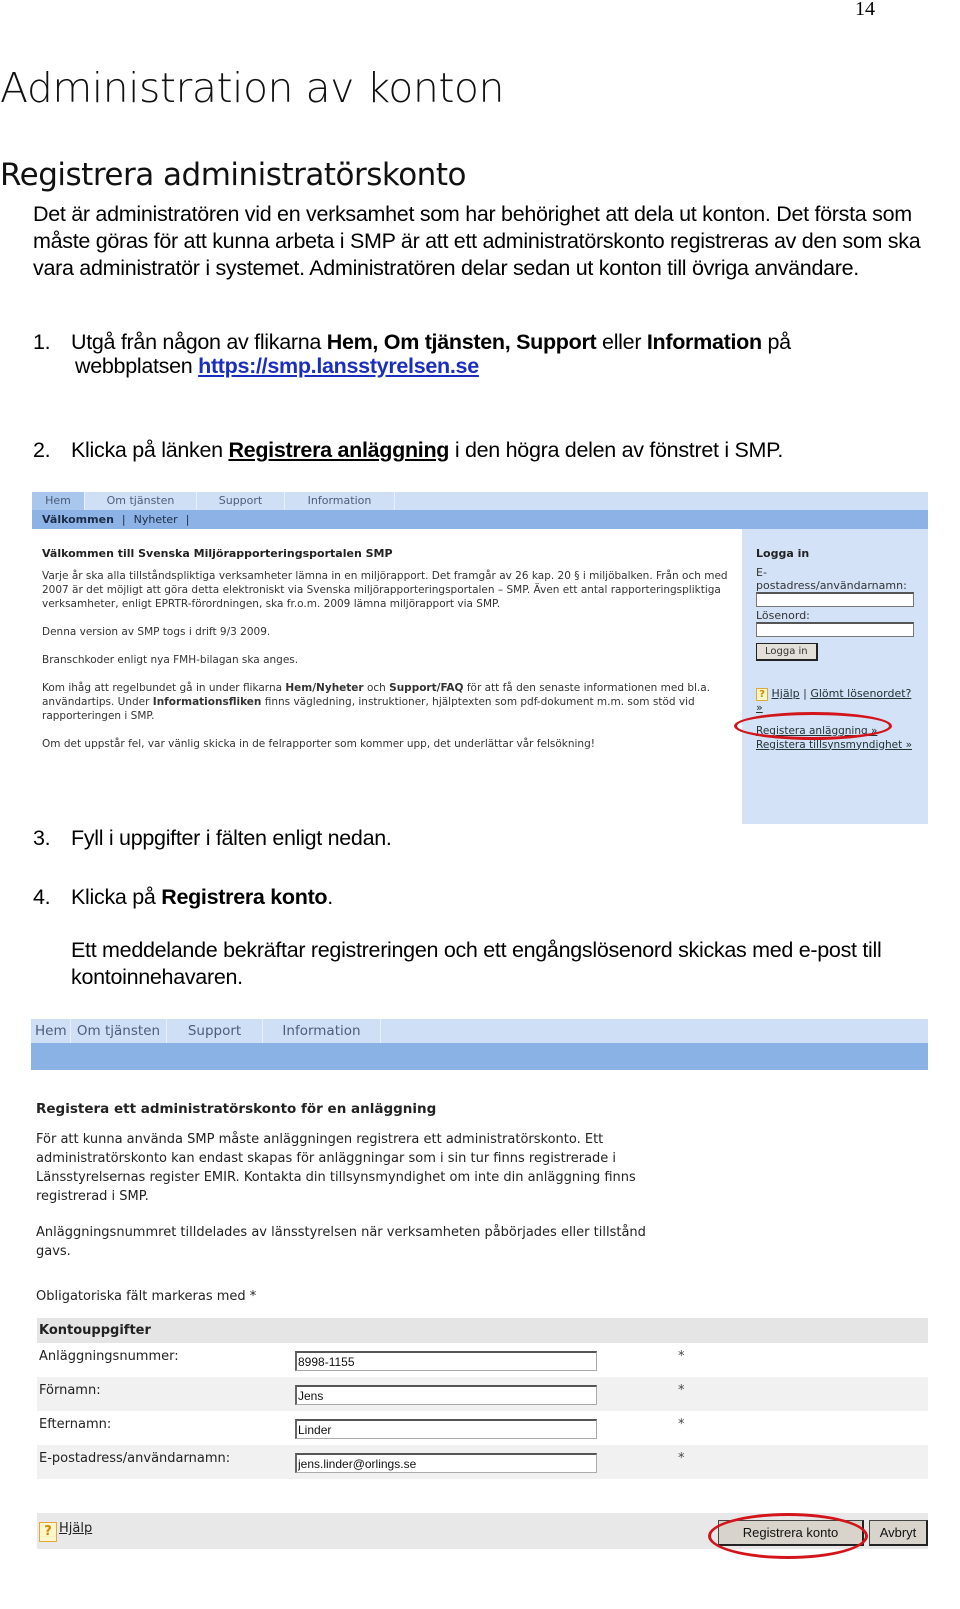 This screenshot has width=960, height=1609. Describe the element at coordinates (146, 1296) in the screenshot. I see `required-fields-note: Obligatoriska fält markeras med *` at that location.